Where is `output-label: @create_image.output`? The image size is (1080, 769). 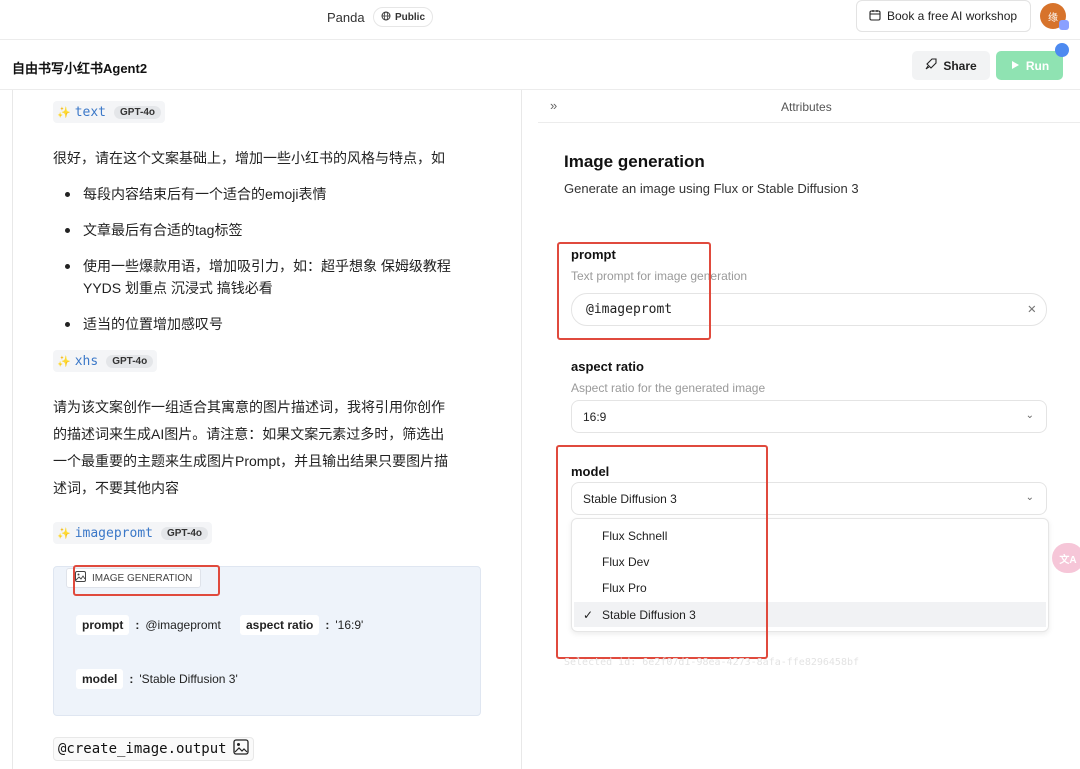 output-label: @create_image.output is located at coordinates (142, 749).